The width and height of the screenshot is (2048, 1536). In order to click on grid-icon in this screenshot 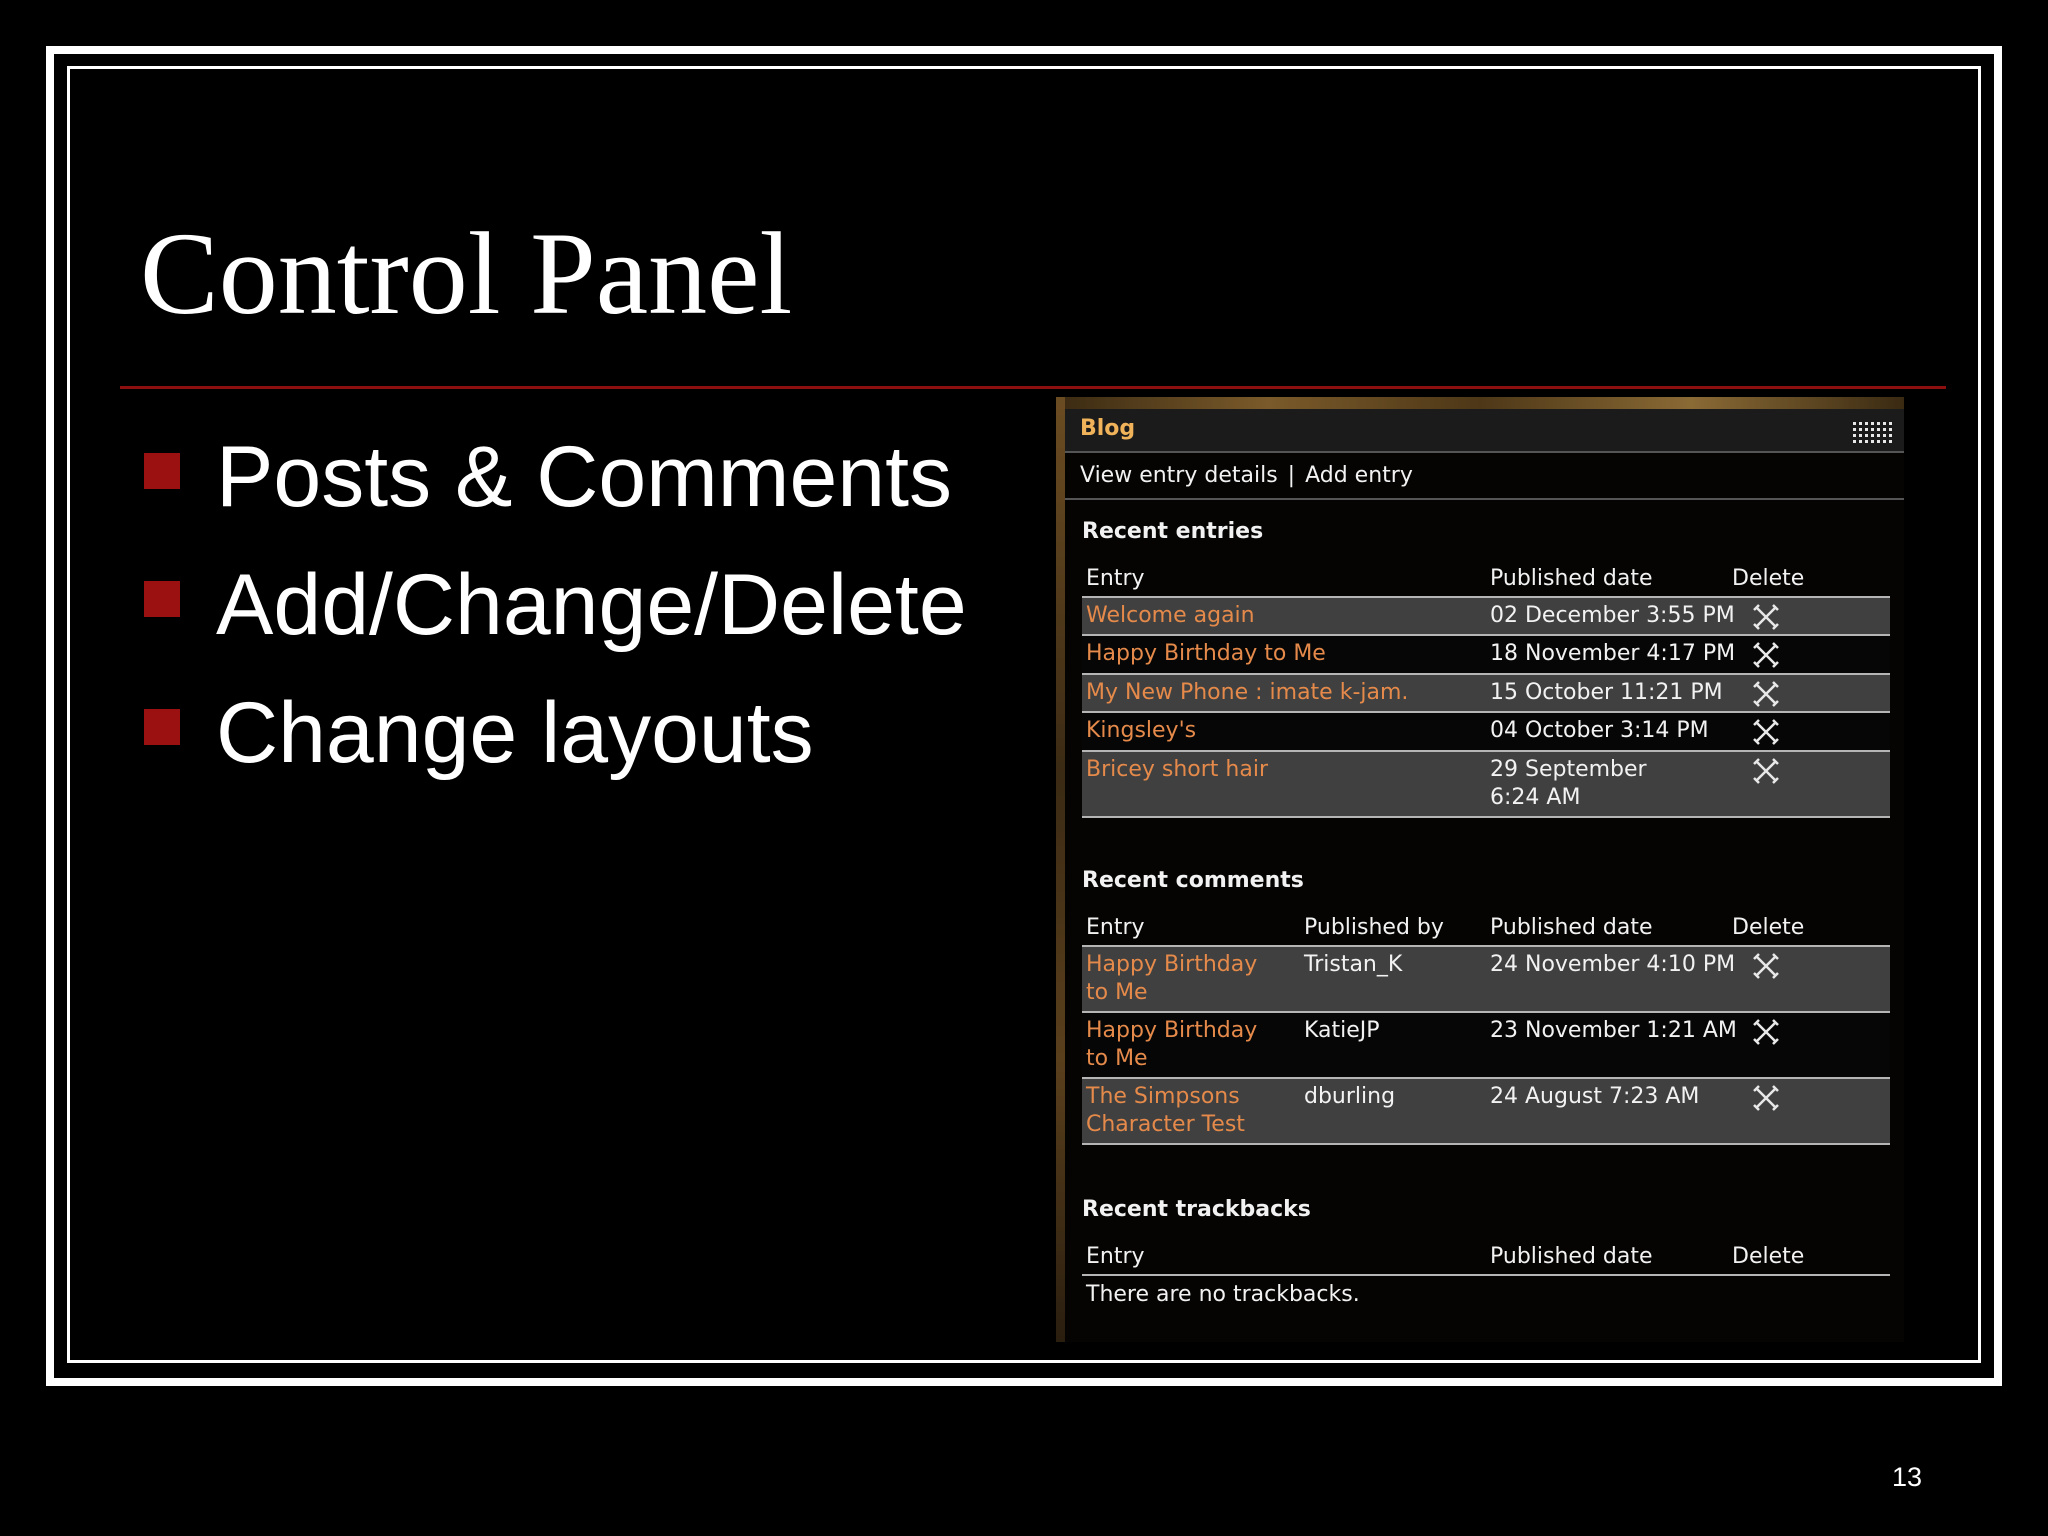, I will do `click(1873, 433)`.